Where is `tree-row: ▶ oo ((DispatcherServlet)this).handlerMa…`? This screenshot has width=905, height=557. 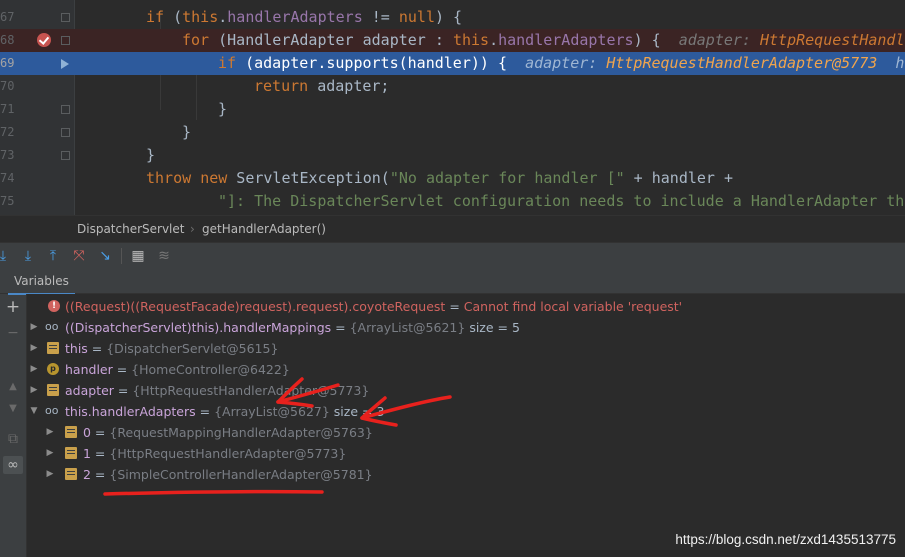
tree-row: ▶ oo ((DispatcherServlet)this).handlerMa… is located at coordinates (466, 327).